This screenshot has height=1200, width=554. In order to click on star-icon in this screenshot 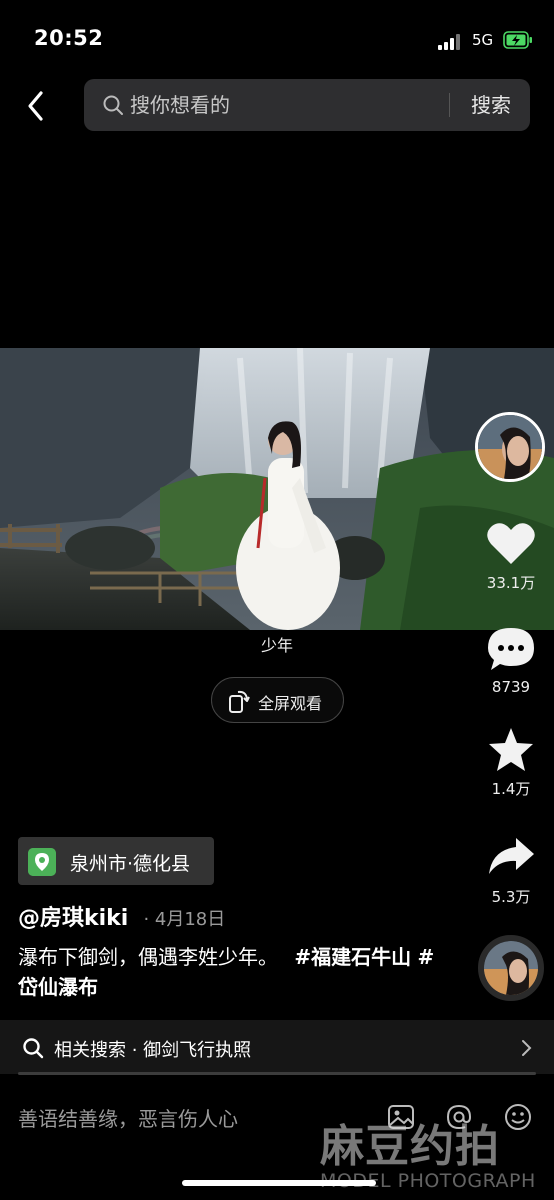, I will do `click(511, 749)`.